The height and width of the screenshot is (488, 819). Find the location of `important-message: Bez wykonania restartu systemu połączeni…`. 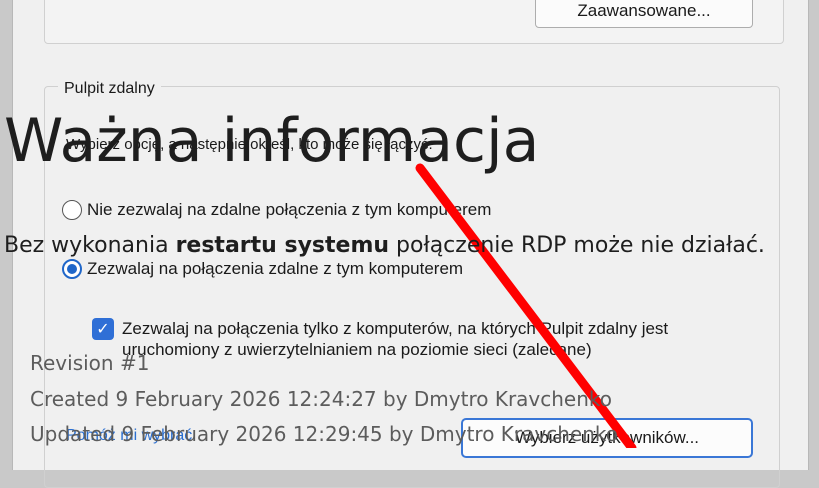

important-message: Bez wykonania restartu systemu połączeni… is located at coordinates (384, 245).